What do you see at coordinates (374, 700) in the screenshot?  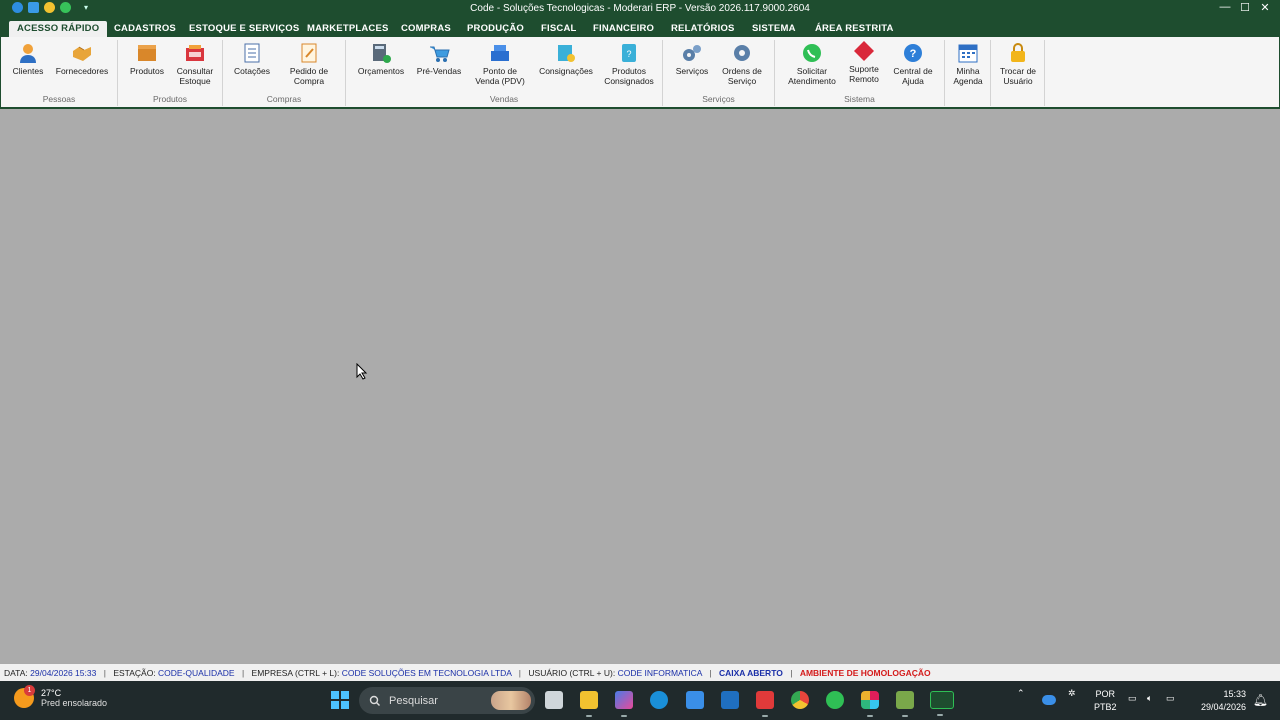 I see `search-icon` at bounding box center [374, 700].